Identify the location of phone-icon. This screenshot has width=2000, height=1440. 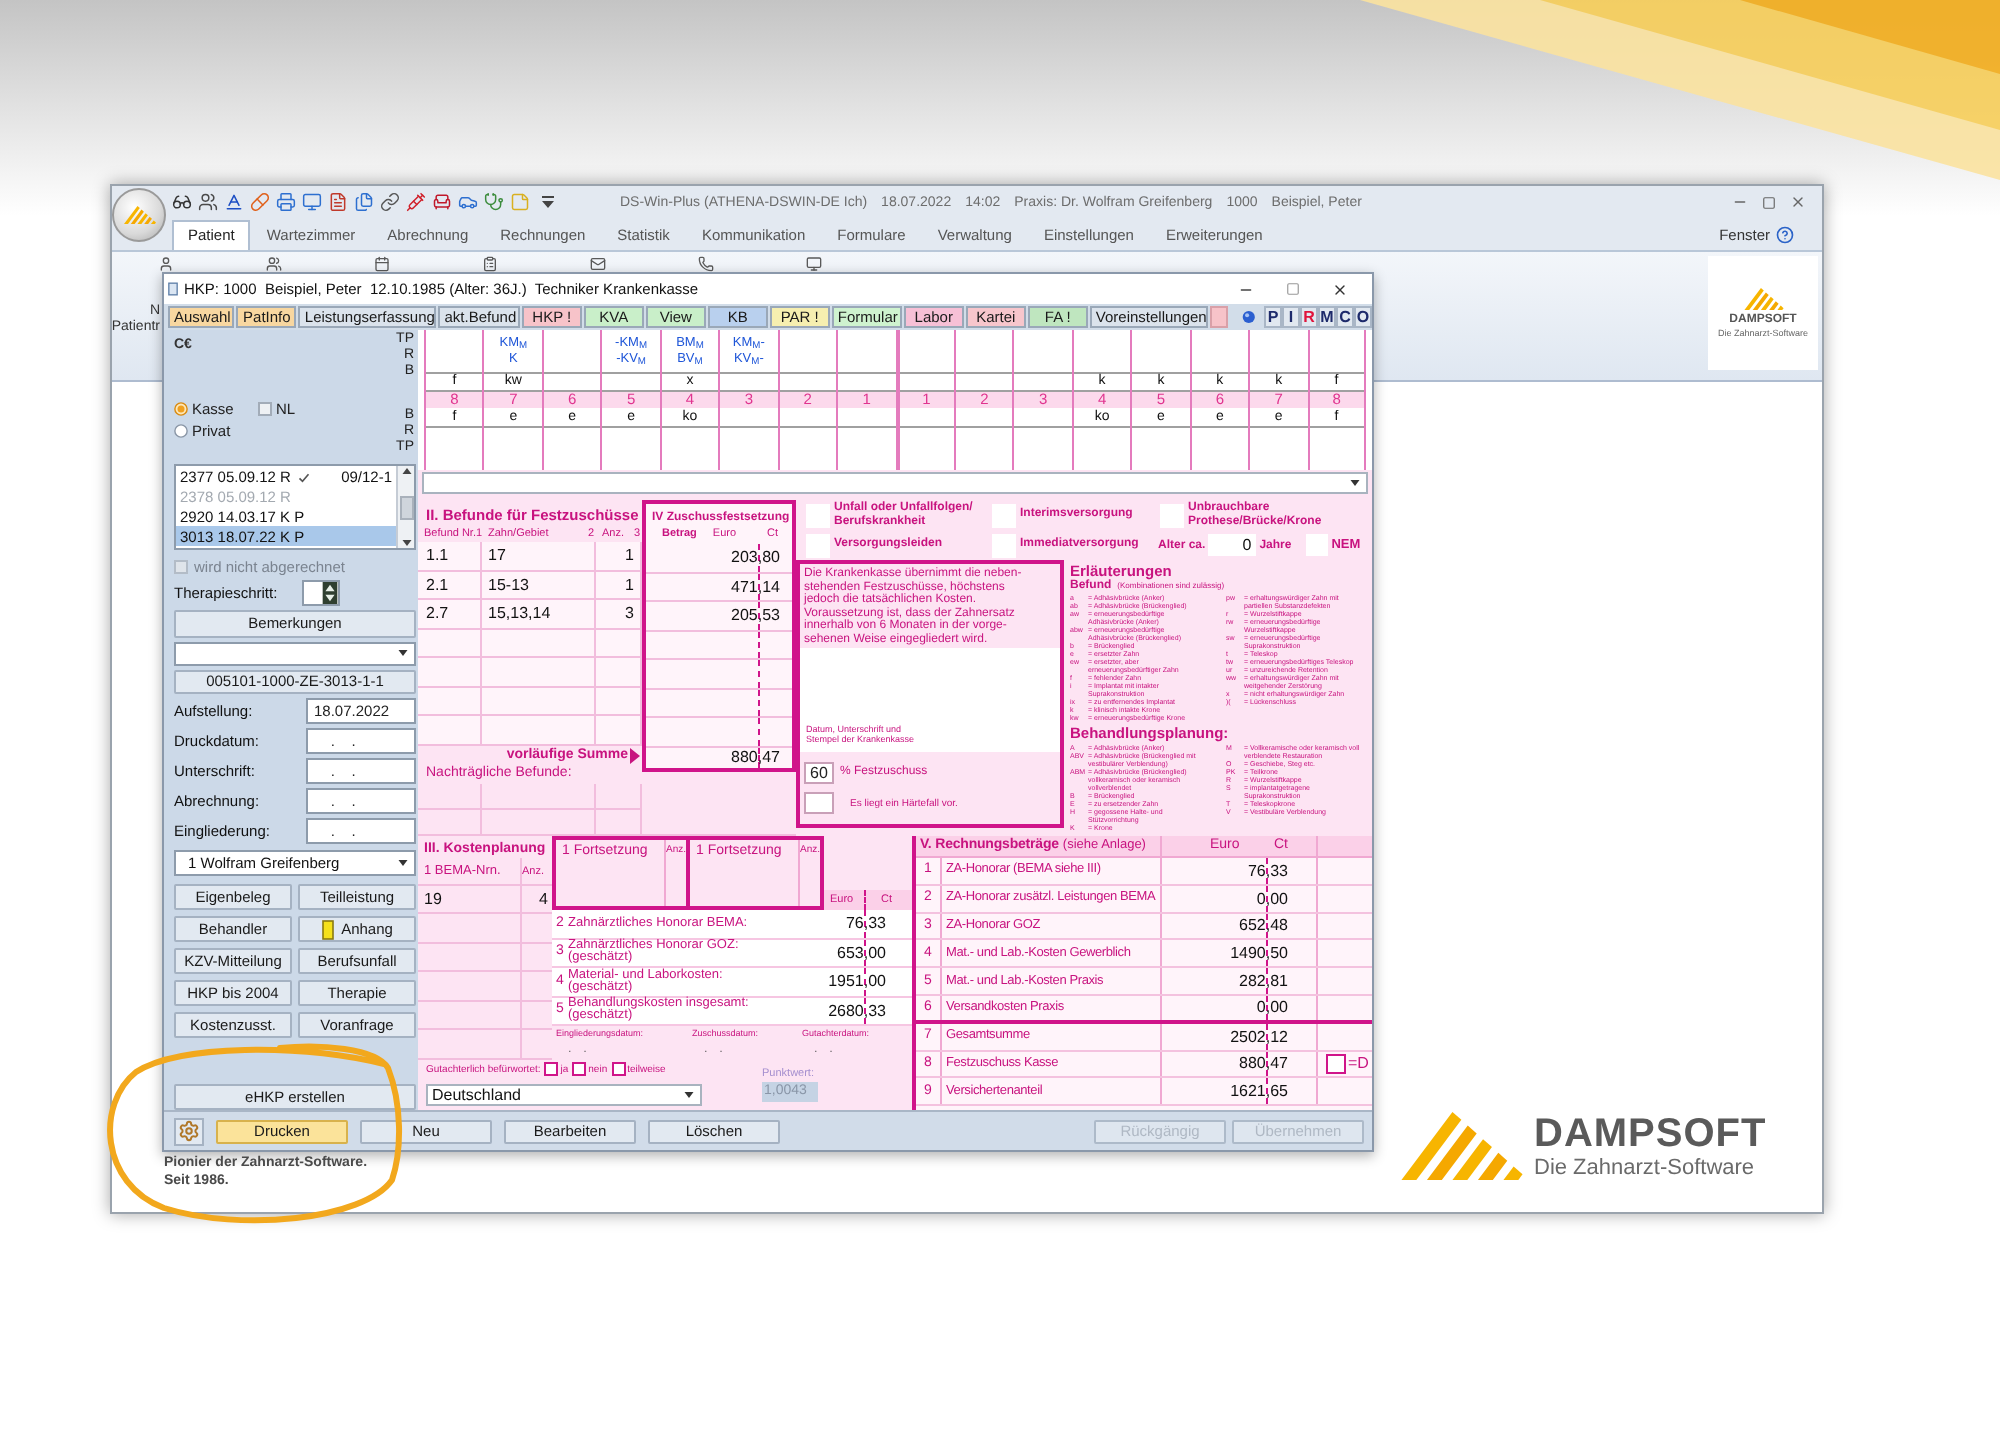
(706, 264).